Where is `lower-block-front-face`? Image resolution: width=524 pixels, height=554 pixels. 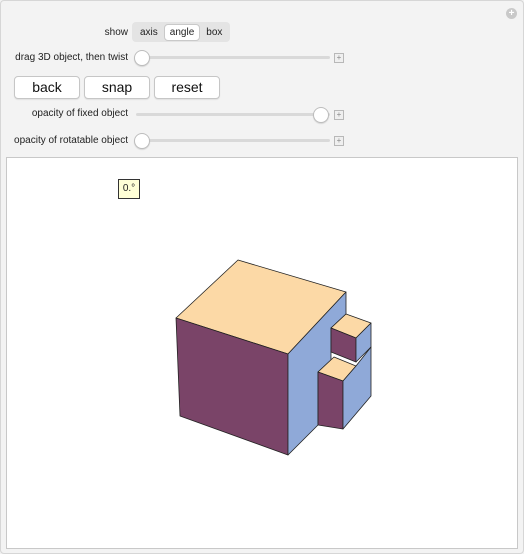
lower-block-front-face is located at coordinates (330, 400).